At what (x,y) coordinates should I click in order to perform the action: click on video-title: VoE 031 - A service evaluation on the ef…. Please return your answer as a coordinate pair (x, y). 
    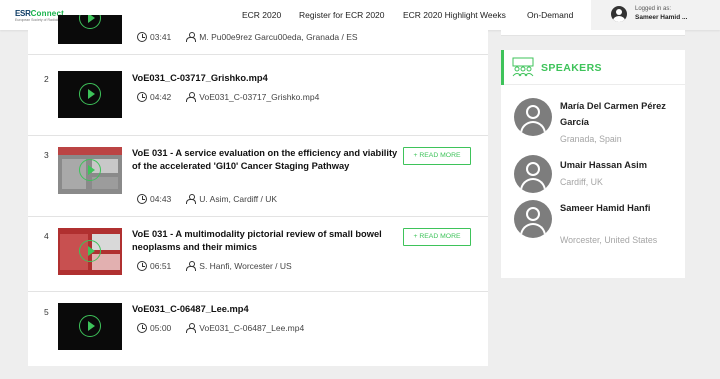
    Looking at the image, I should click on (266, 160).